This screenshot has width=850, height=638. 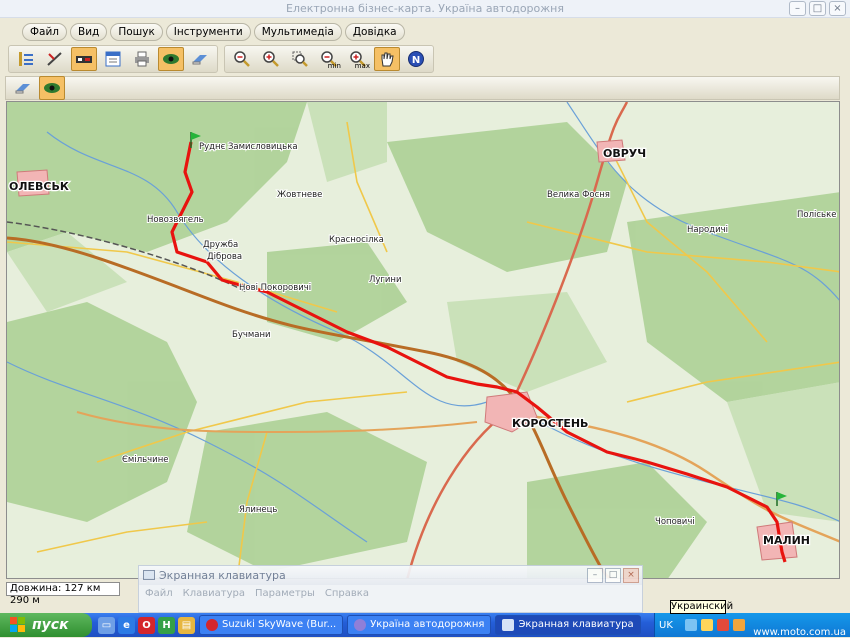 I want to click on town-label: Руднє Замисловицька, so click(x=248, y=147).